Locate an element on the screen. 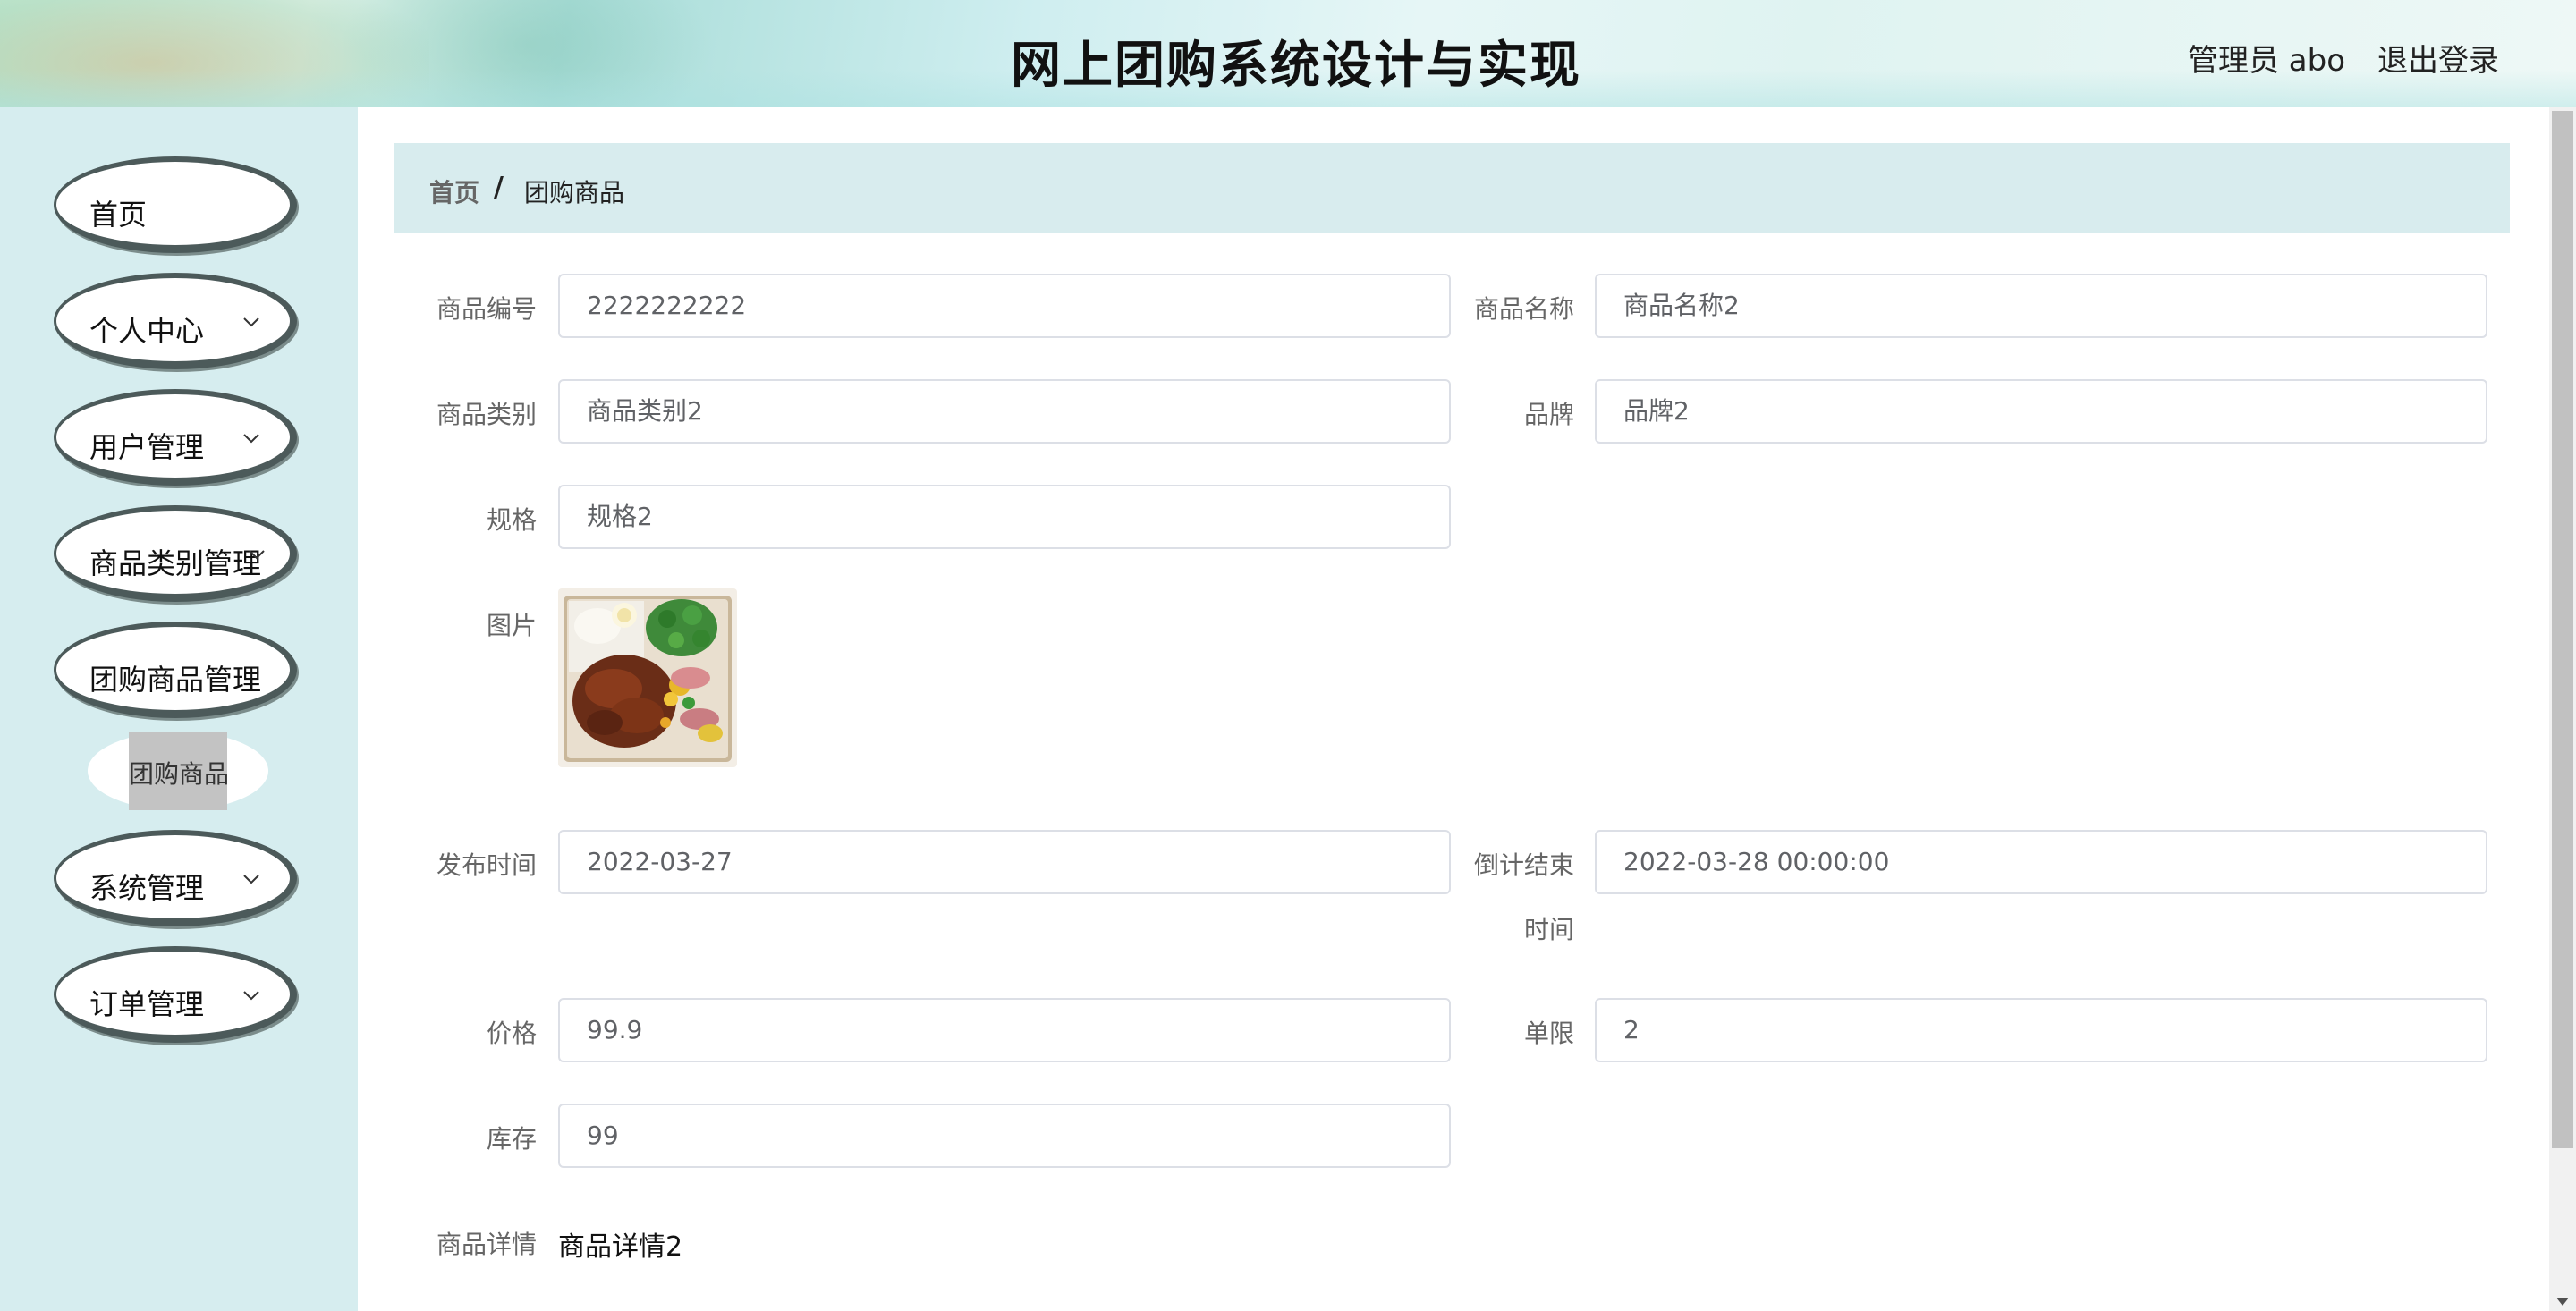 The image size is (2576, 1311). detail-label: 商品详情 is located at coordinates (486, 1244).